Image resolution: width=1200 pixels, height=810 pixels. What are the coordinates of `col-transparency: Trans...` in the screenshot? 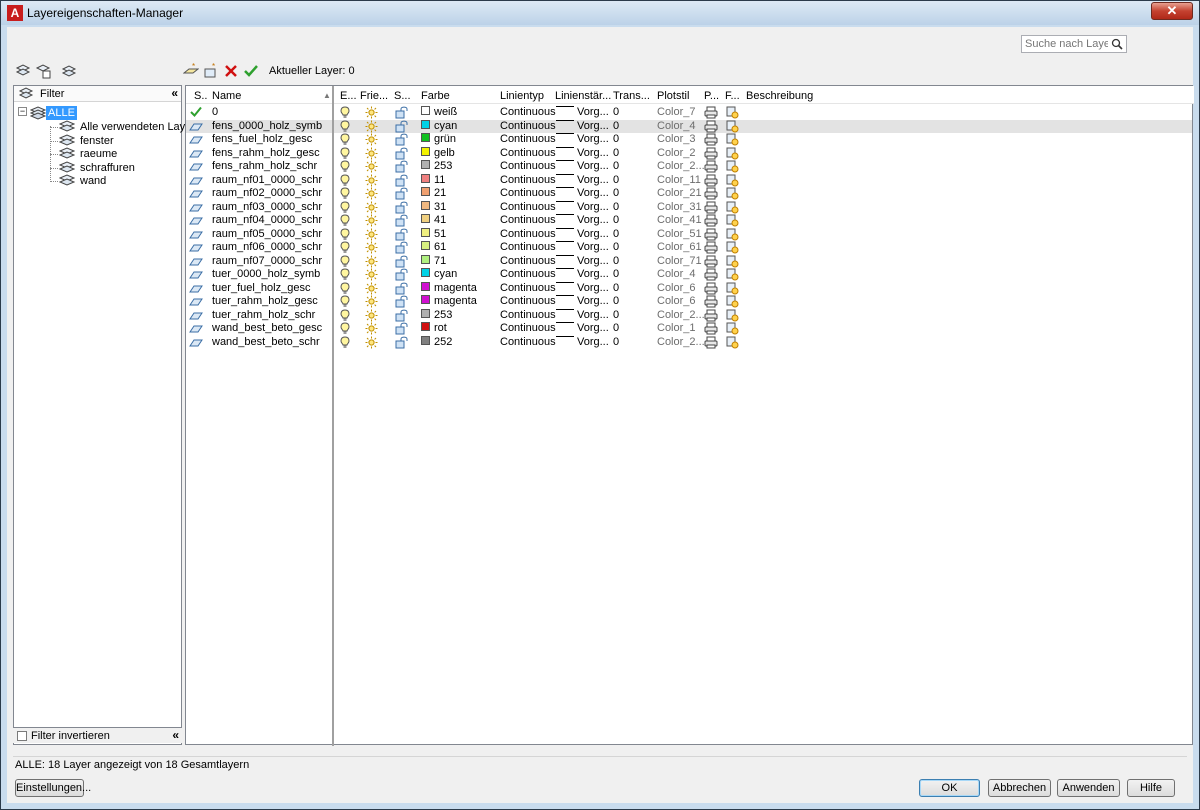 It's located at (631, 96).